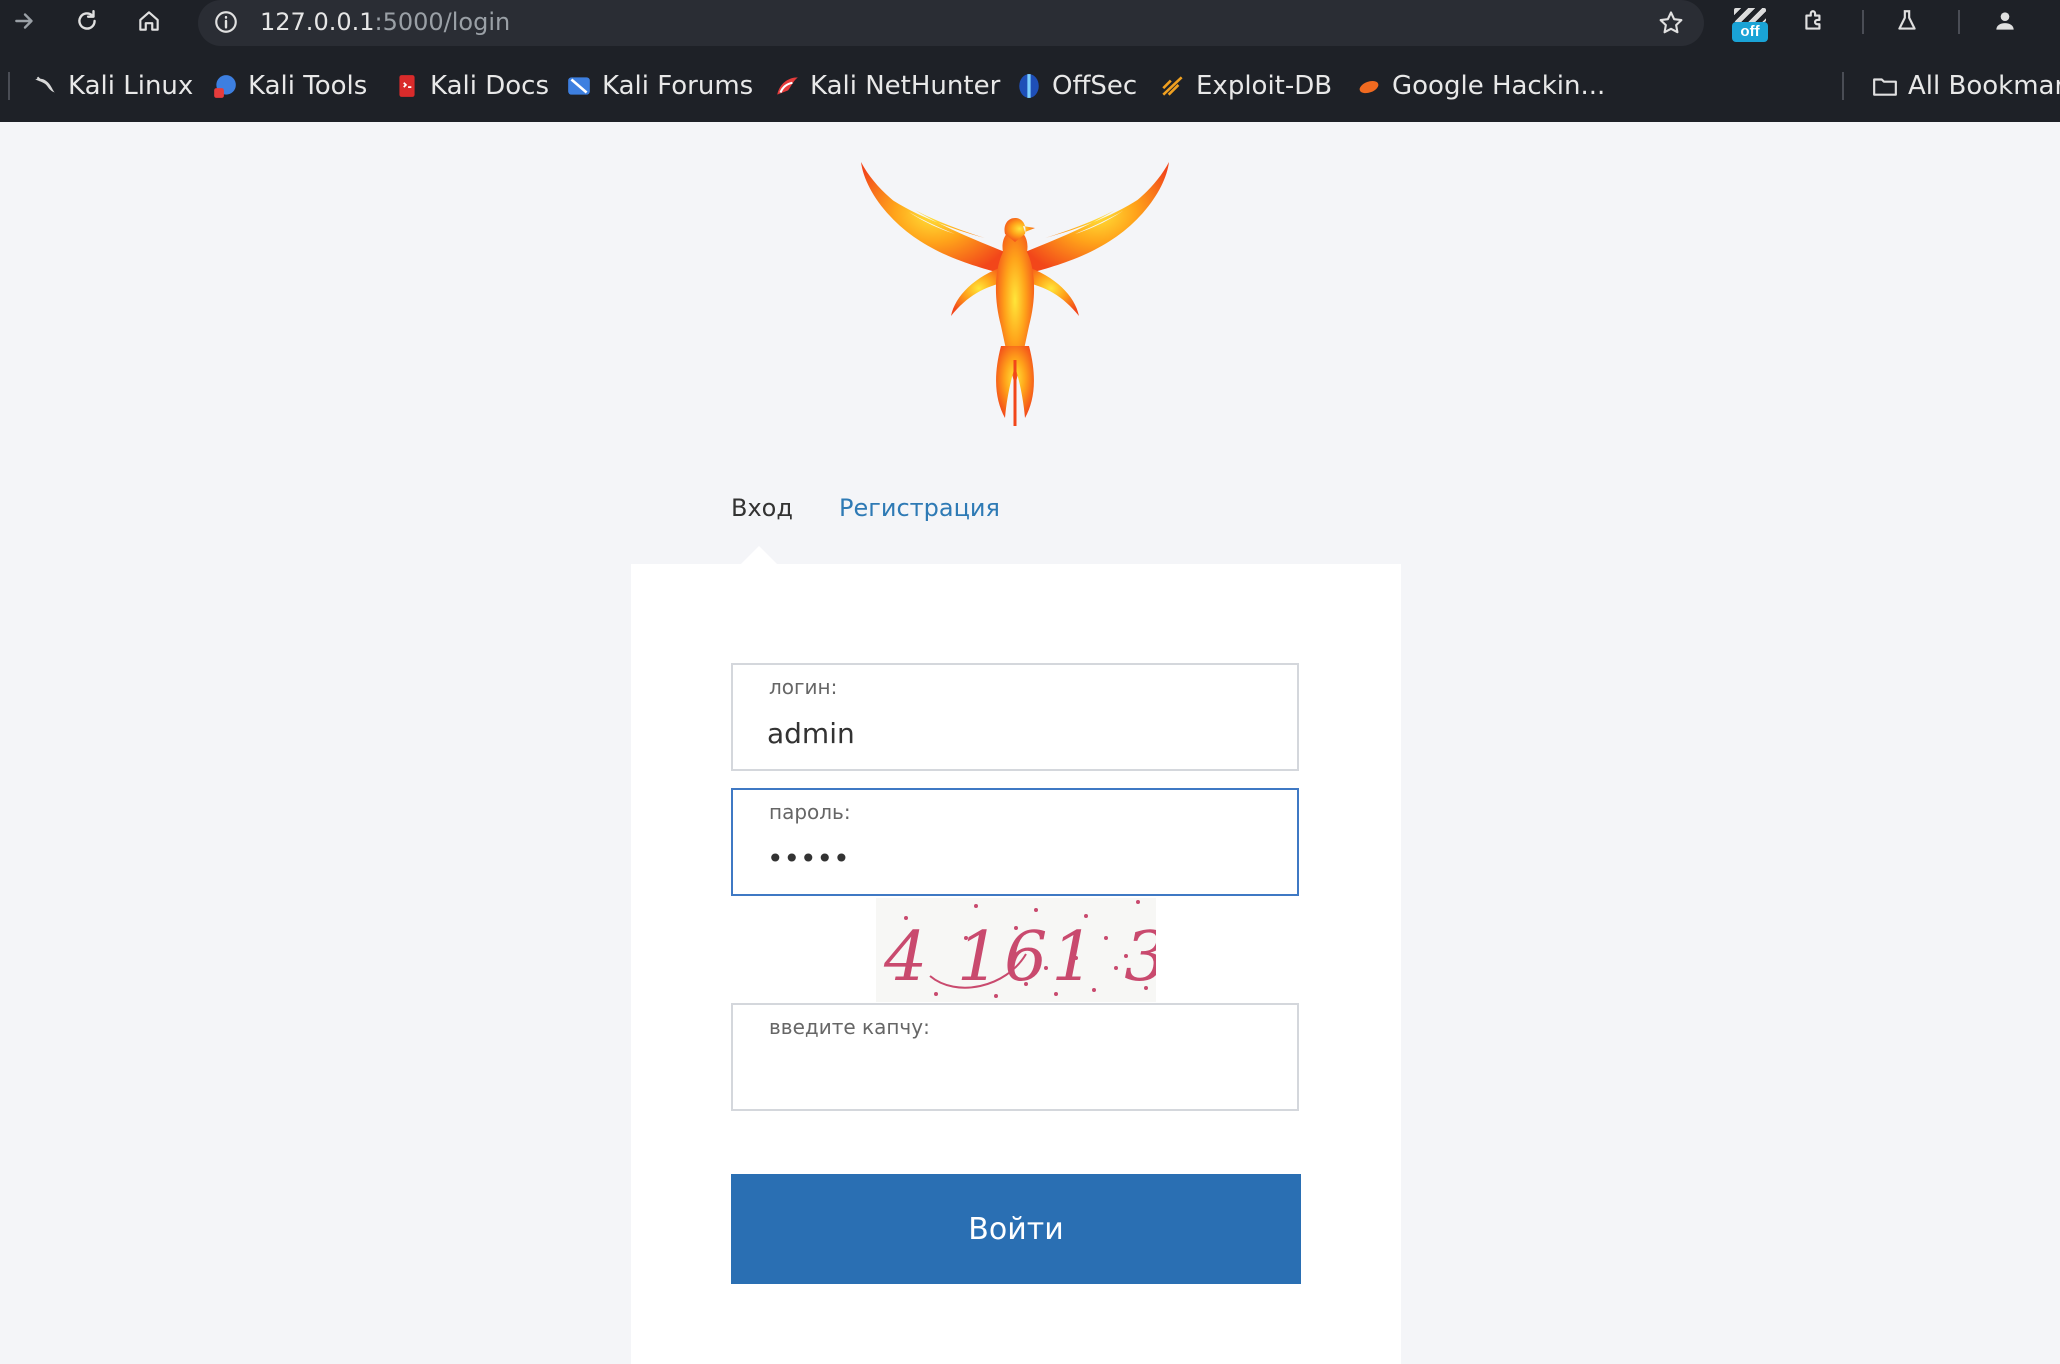 This screenshot has width=2060, height=1364. Describe the element at coordinates (849, 1027) in the screenshot. I see `captcha-label: введите капчу:` at that location.